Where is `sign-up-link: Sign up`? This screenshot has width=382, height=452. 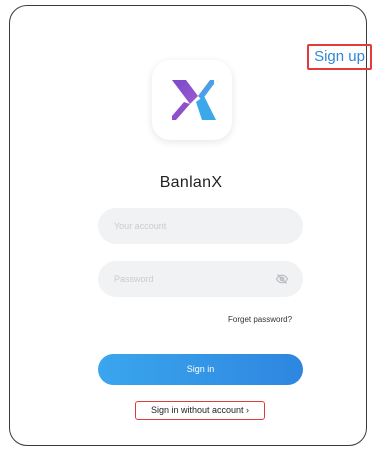
sign-up-link: Sign up is located at coordinates (339, 57).